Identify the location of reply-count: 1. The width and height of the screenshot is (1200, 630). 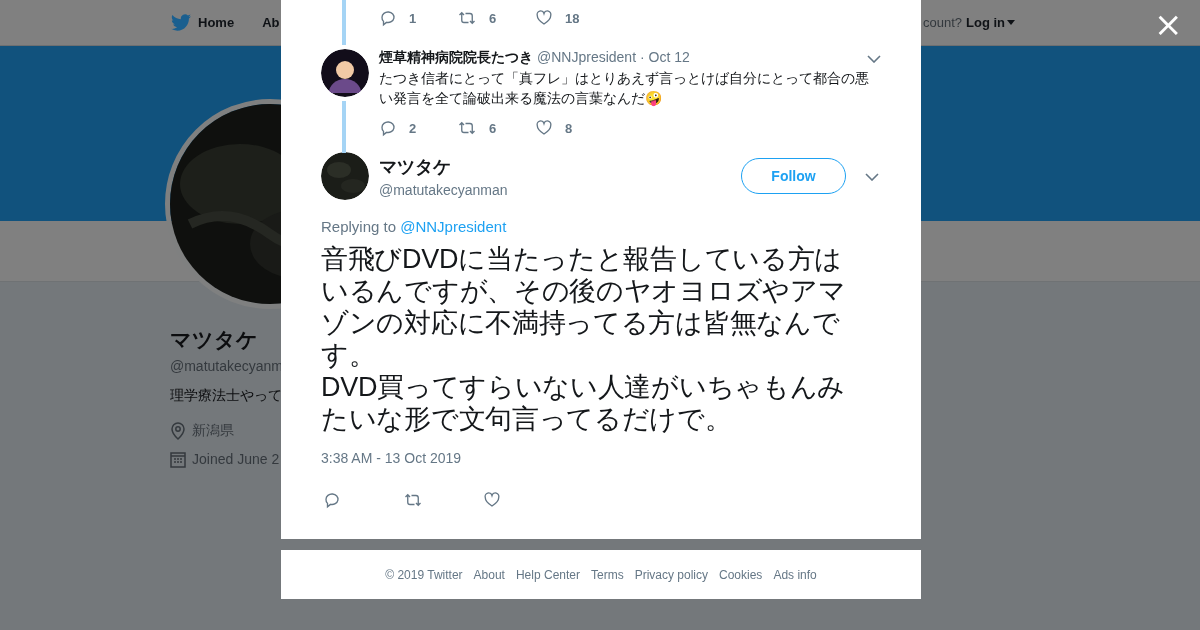
(413, 18).